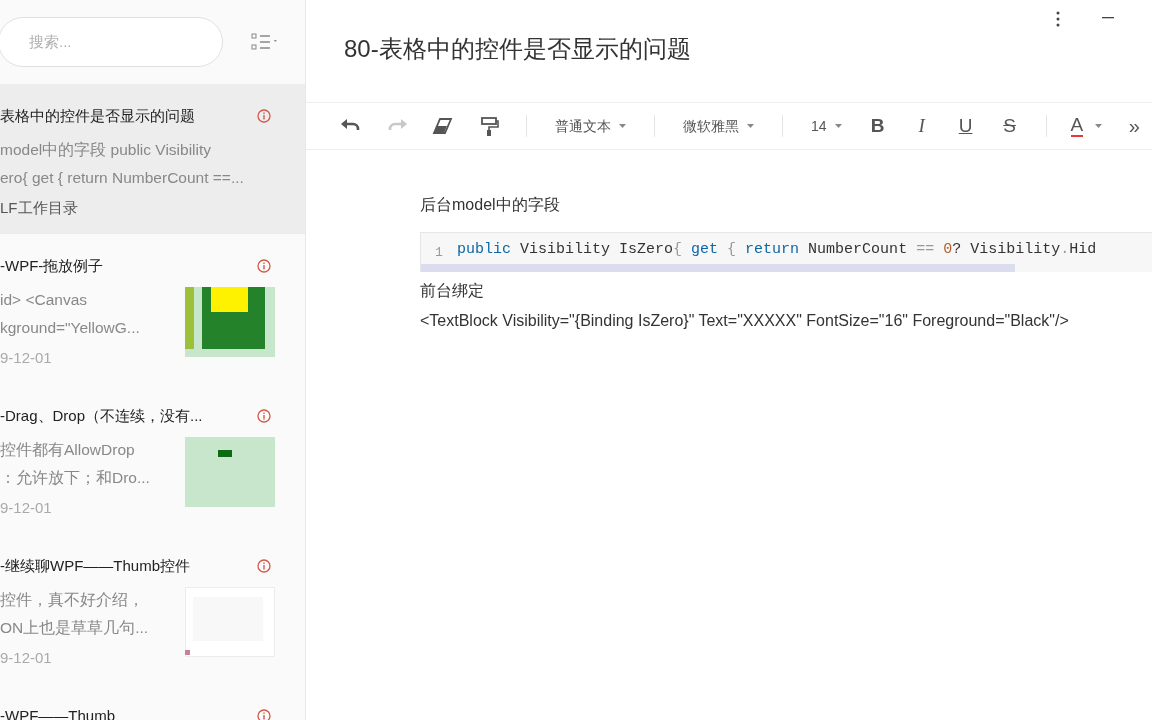 The height and width of the screenshot is (720, 1152). I want to click on line-number: 1, so click(439, 252).